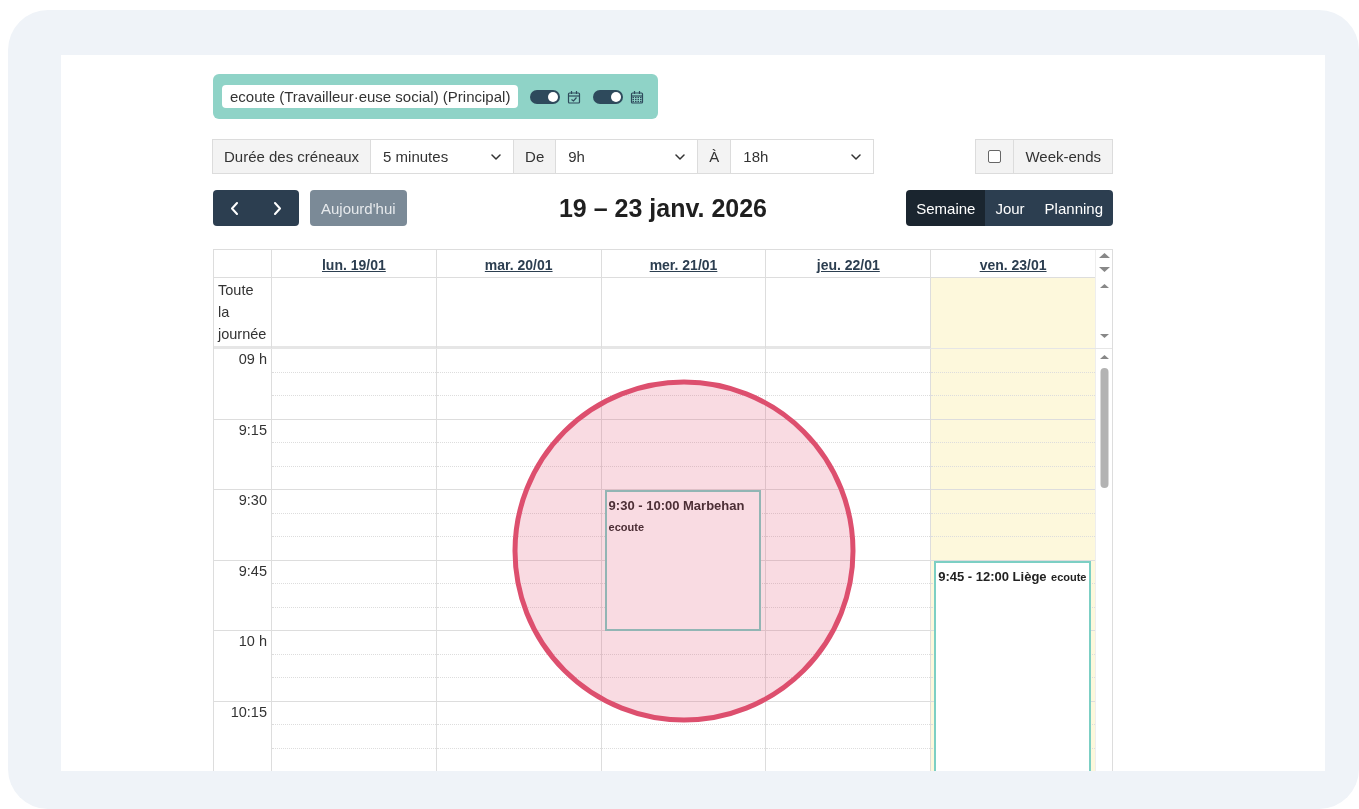  I want to click on time-label: 9:45, so click(252, 570).